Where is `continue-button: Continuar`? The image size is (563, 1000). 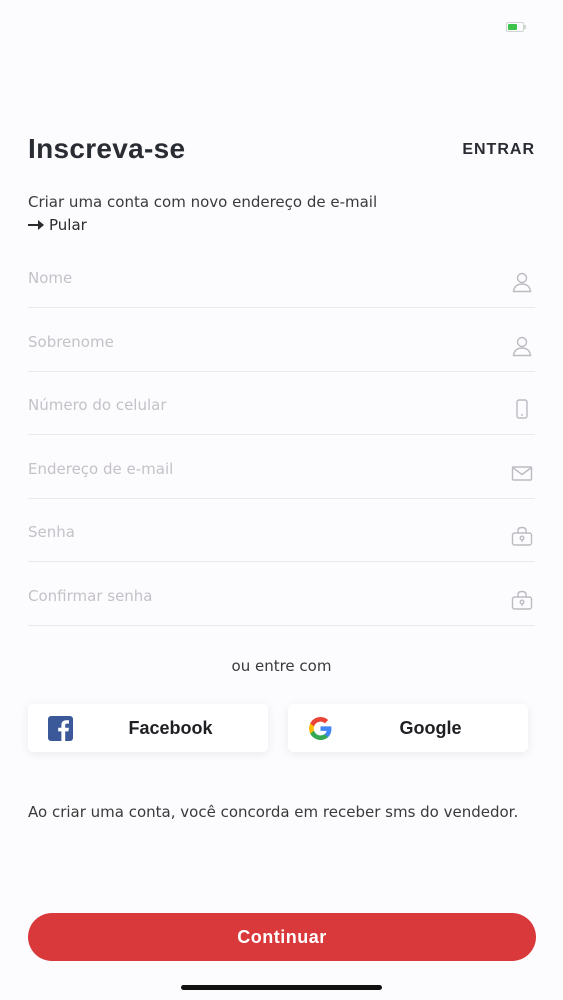 continue-button: Continuar is located at coordinates (282, 937).